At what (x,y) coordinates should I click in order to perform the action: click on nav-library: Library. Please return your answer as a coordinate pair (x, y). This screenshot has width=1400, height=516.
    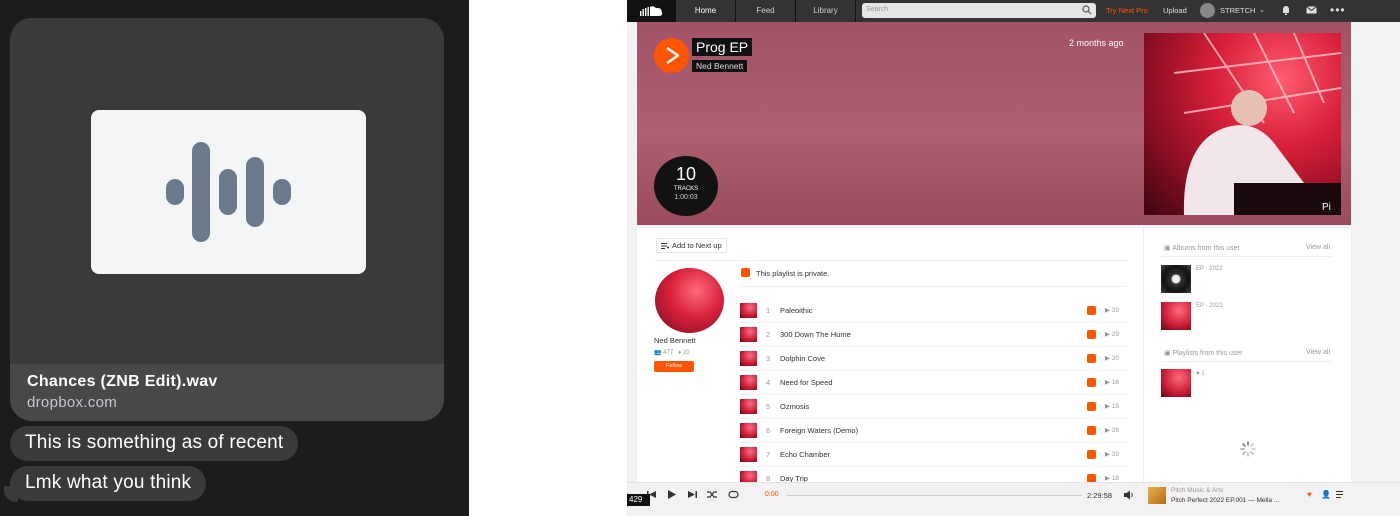
    Looking at the image, I should click on (826, 11).